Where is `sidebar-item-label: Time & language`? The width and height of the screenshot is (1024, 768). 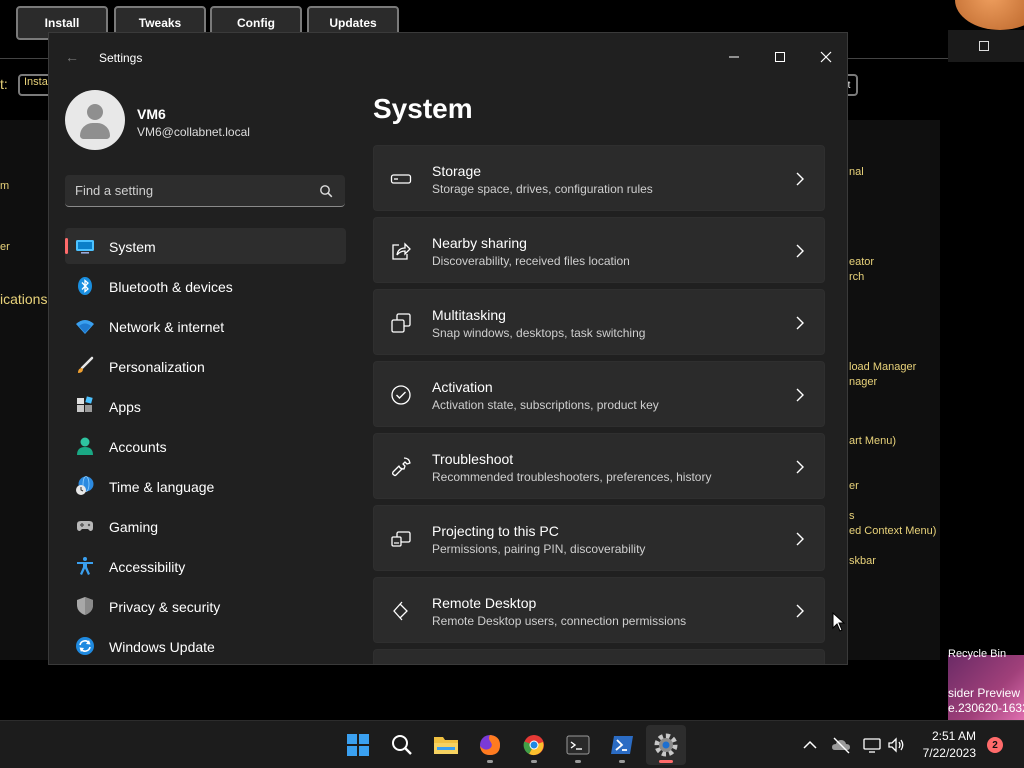
sidebar-item-label: Time & language is located at coordinates (162, 487).